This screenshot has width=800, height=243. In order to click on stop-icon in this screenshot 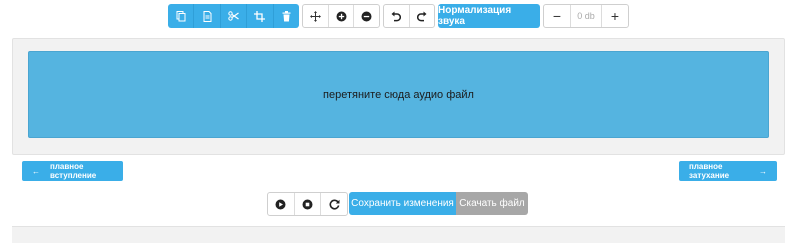, I will do `click(307, 204)`.